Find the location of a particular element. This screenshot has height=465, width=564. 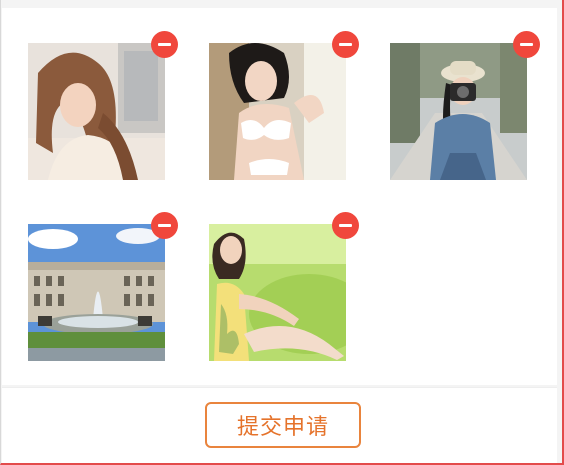

remove-photo-4-button is located at coordinates (164, 225).